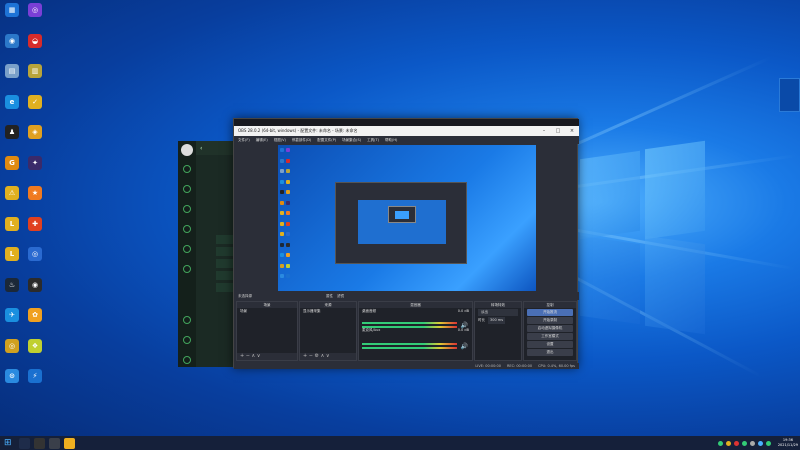  What do you see at coordinates (550, 336) in the screenshot?
I see `studio-mode-button: 工作室模式` at bounding box center [550, 336].